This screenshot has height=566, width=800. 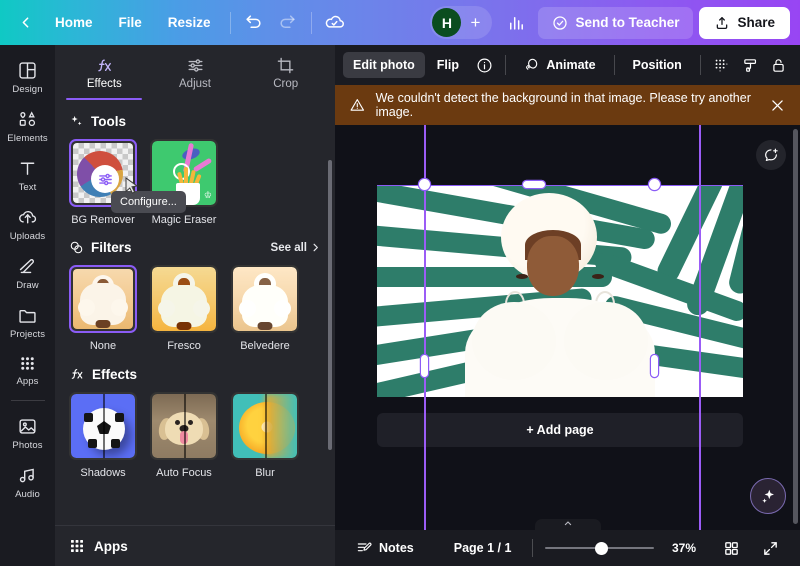 I want to click on sidebar-item-draw: Draw, so click(x=27, y=272).